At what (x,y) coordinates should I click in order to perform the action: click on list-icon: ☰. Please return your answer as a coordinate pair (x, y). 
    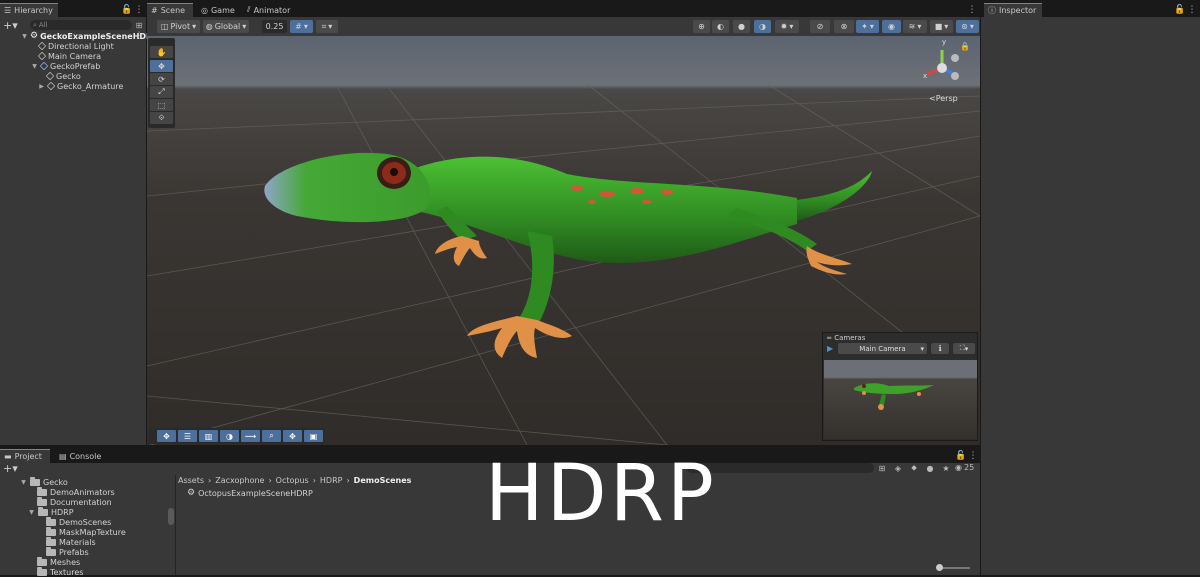
    Looking at the image, I should click on (8, 10).